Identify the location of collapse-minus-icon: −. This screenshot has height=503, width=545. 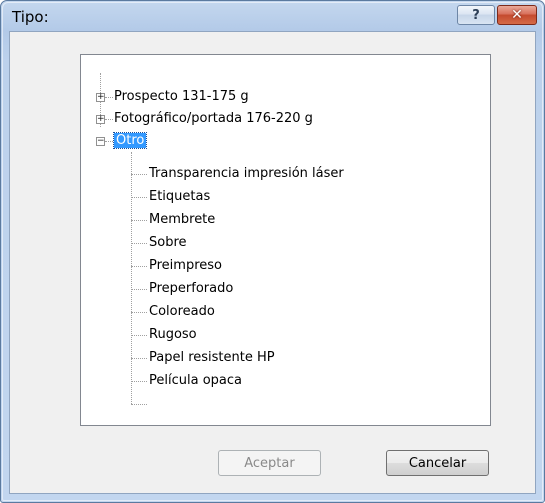
(100, 141).